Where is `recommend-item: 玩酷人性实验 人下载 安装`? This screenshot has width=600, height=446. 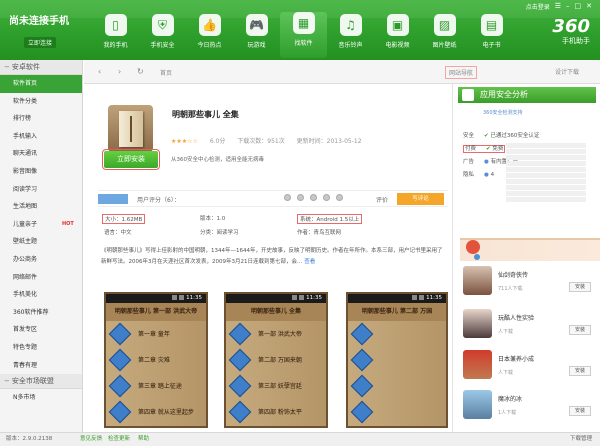 recommend-item: 玩酷人性实验 人下载 安装 is located at coordinates (531, 324).